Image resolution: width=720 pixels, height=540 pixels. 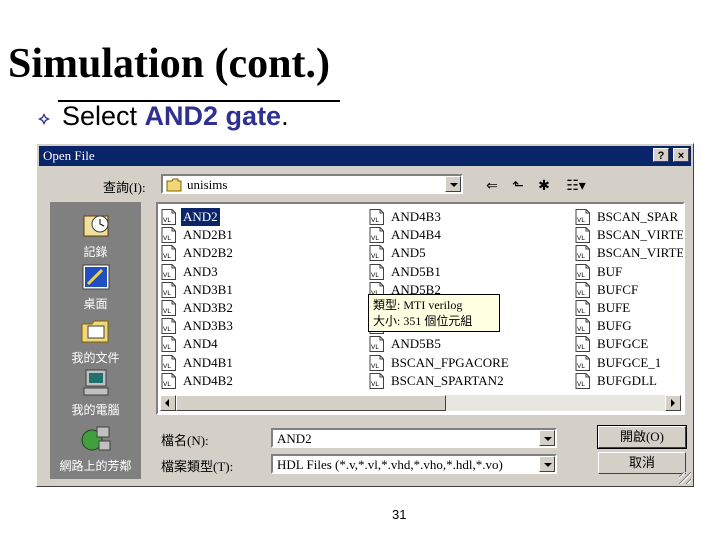 What do you see at coordinates (492, 185) in the screenshot?
I see `back-arrow-icon: ⇐` at bounding box center [492, 185].